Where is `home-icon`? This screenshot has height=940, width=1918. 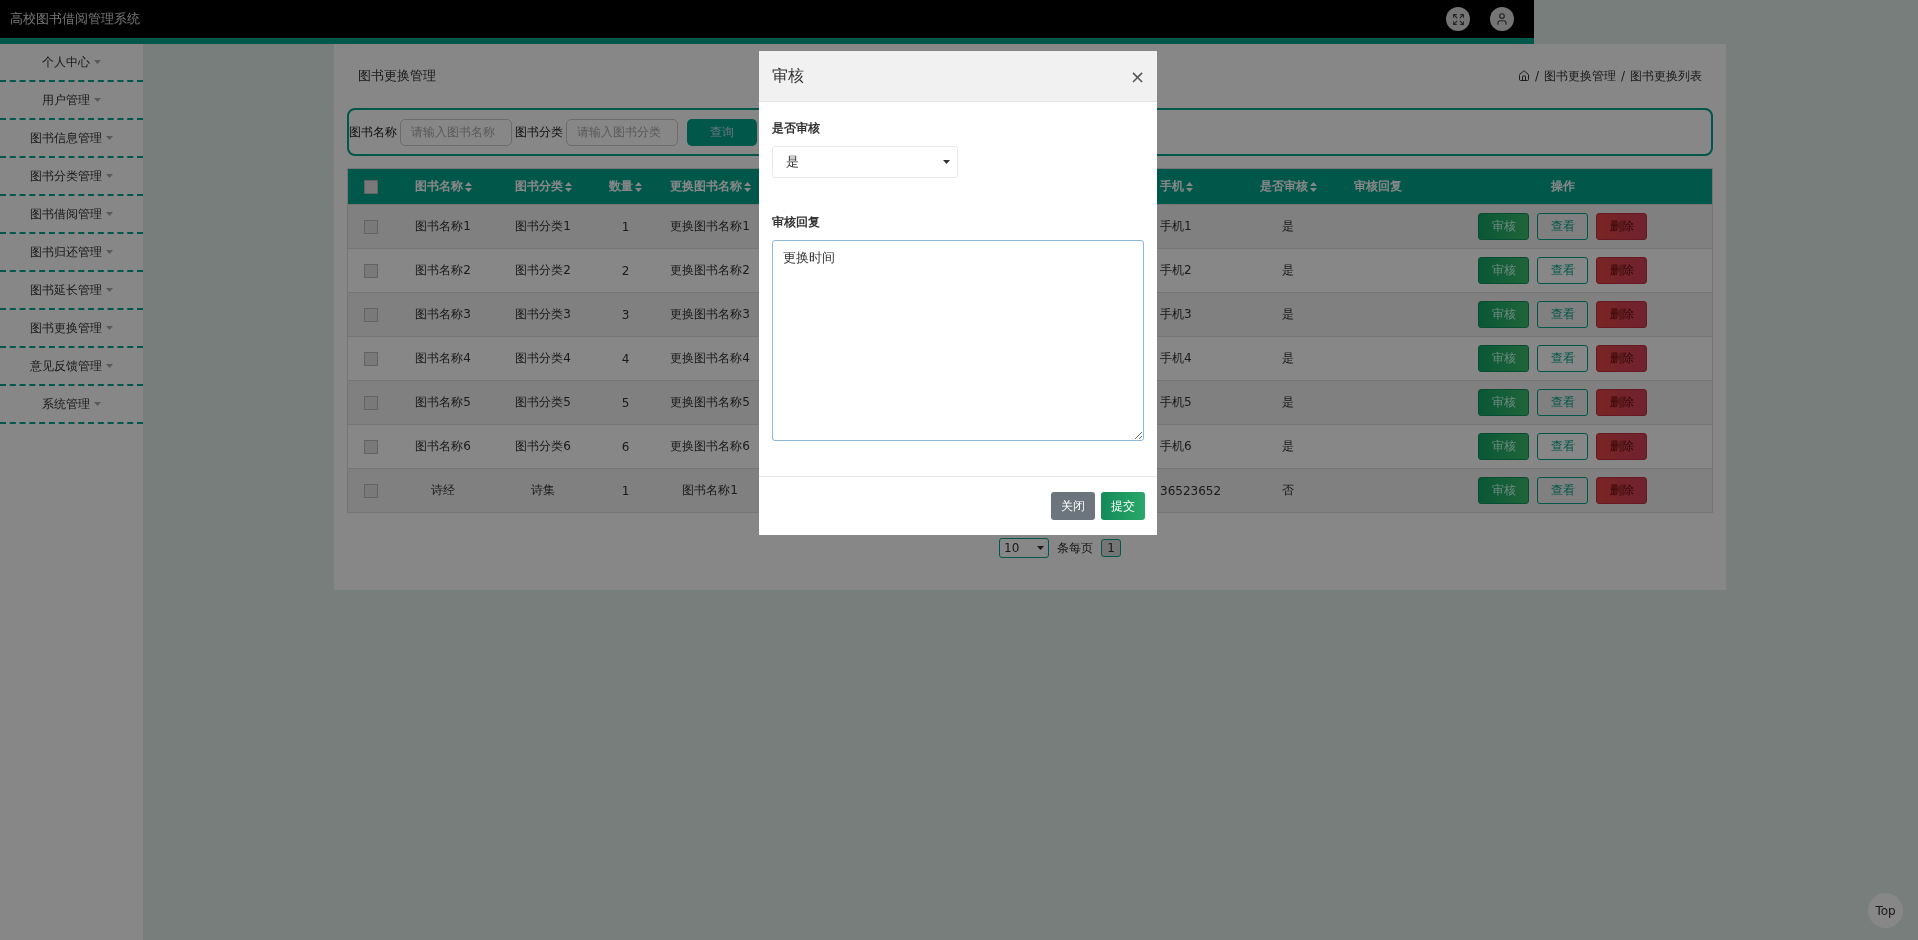 home-icon is located at coordinates (1523, 76).